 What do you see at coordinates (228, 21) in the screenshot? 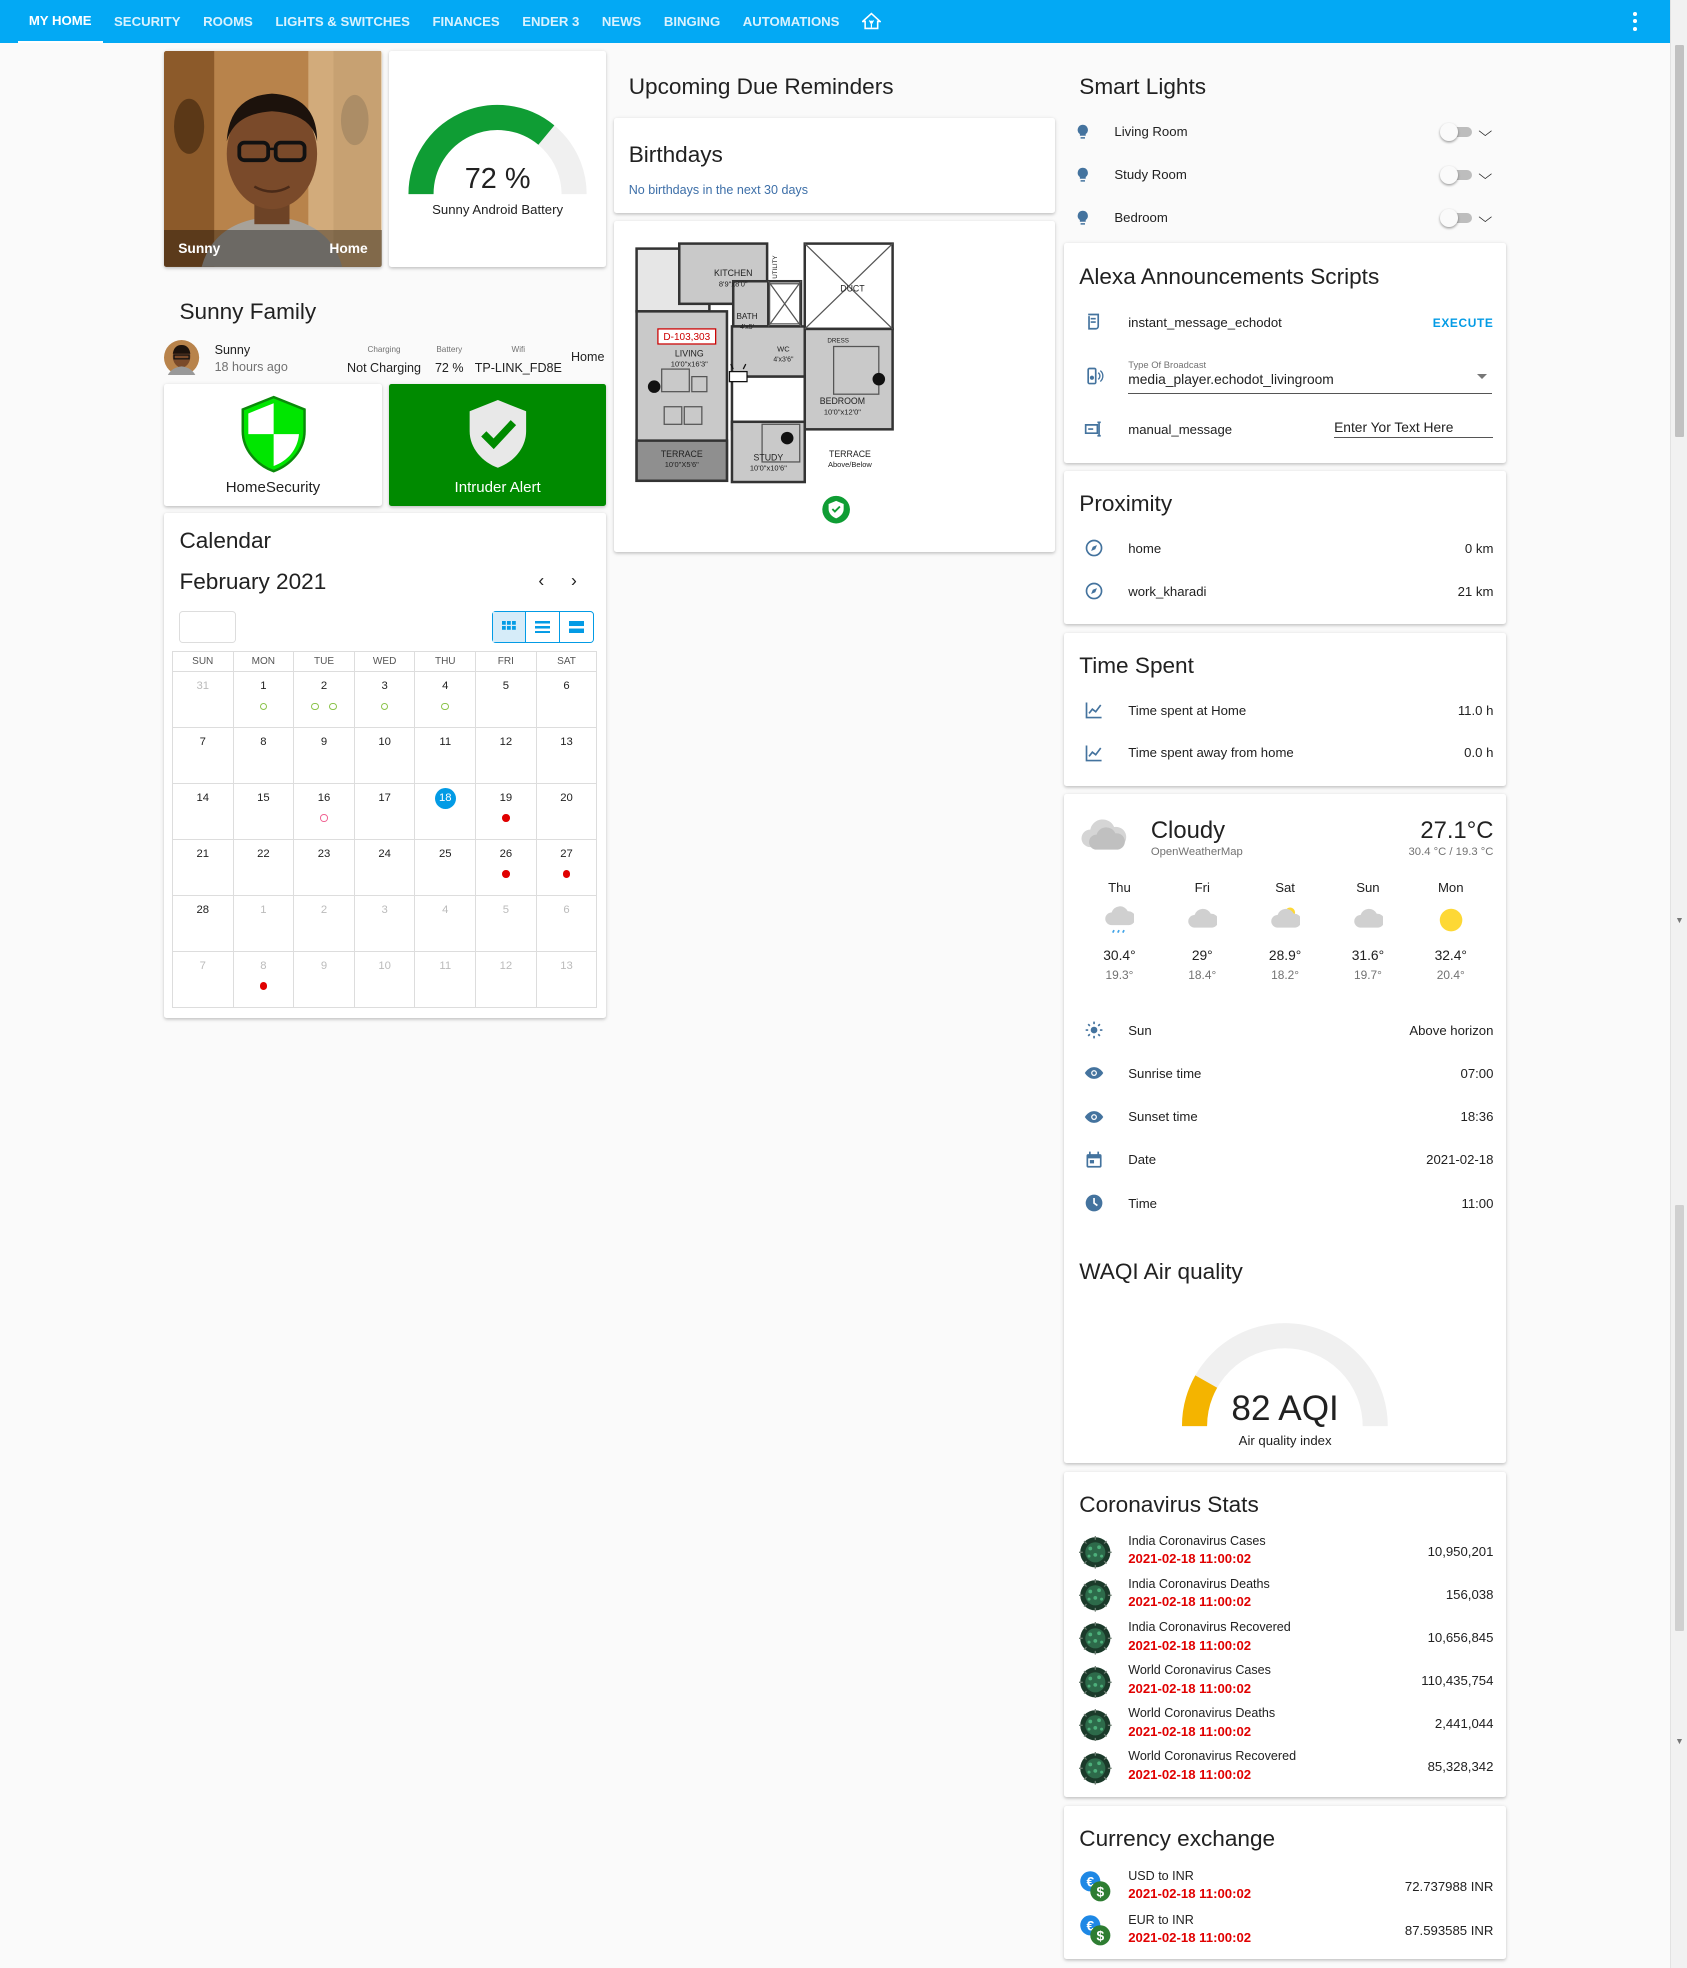
I see `tab-rooms: ROOMS` at bounding box center [228, 21].